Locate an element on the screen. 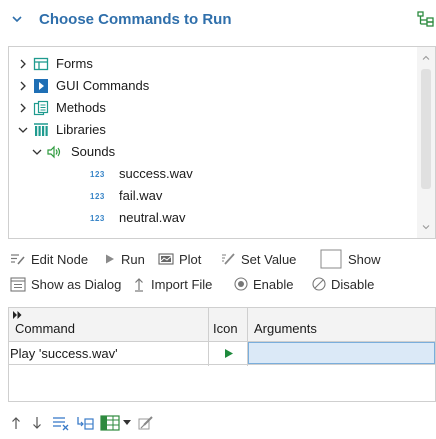 This screenshot has height=439, width=436. column-header-icon: Icon is located at coordinates (229, 325).